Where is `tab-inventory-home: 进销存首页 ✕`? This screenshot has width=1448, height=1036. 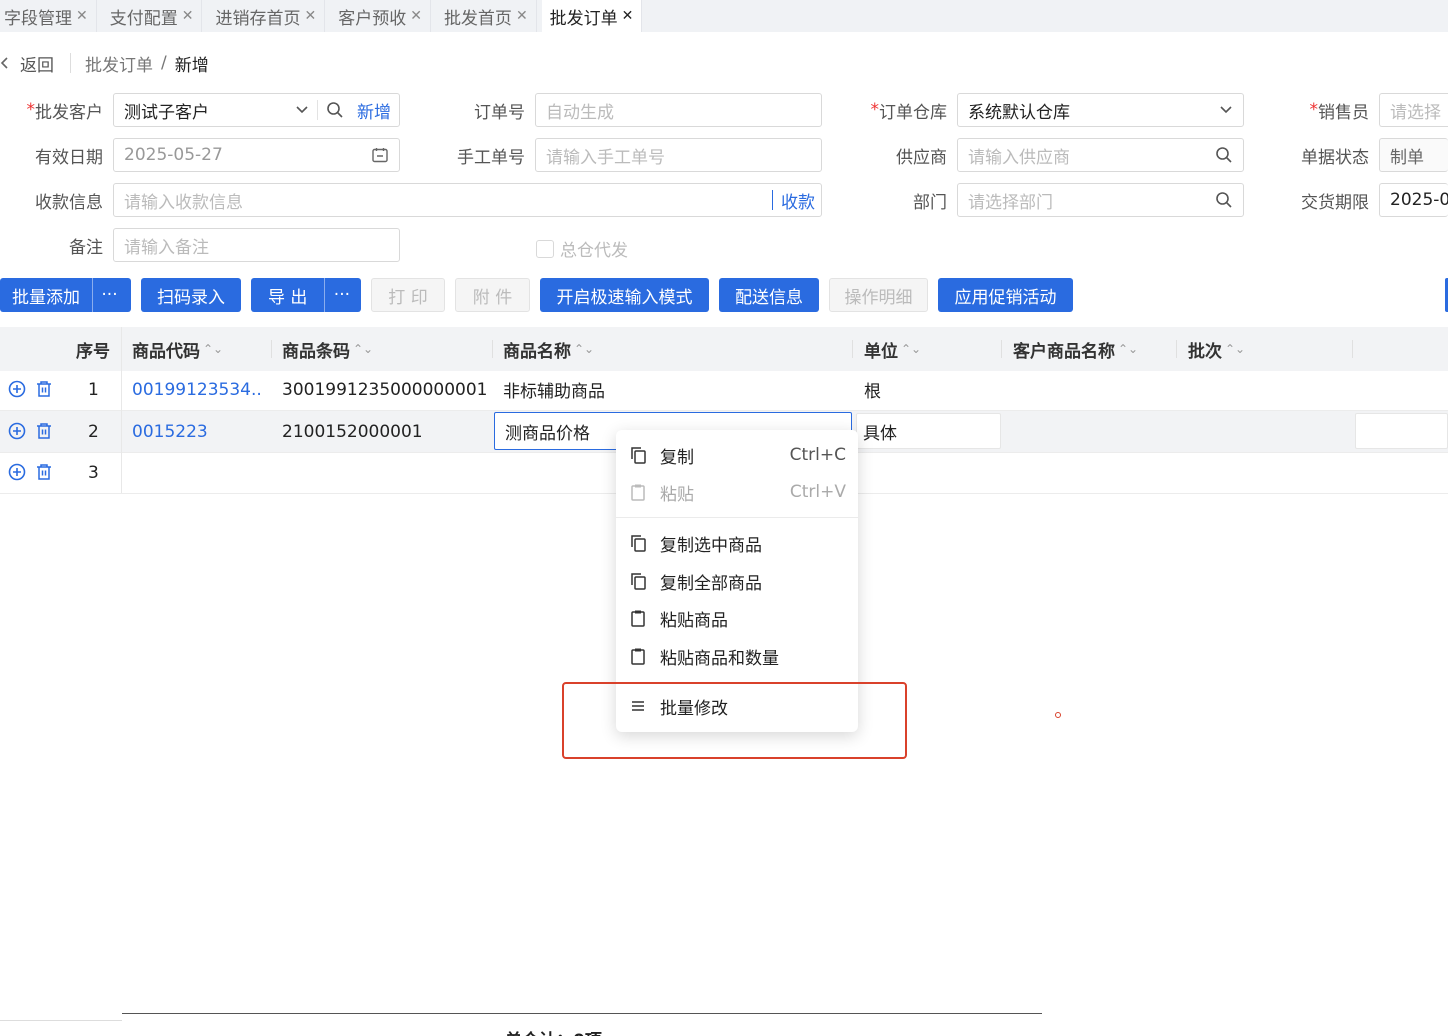
tab-inventory-home: 进销存首页 ✕ is located at coordinates (266, 16).